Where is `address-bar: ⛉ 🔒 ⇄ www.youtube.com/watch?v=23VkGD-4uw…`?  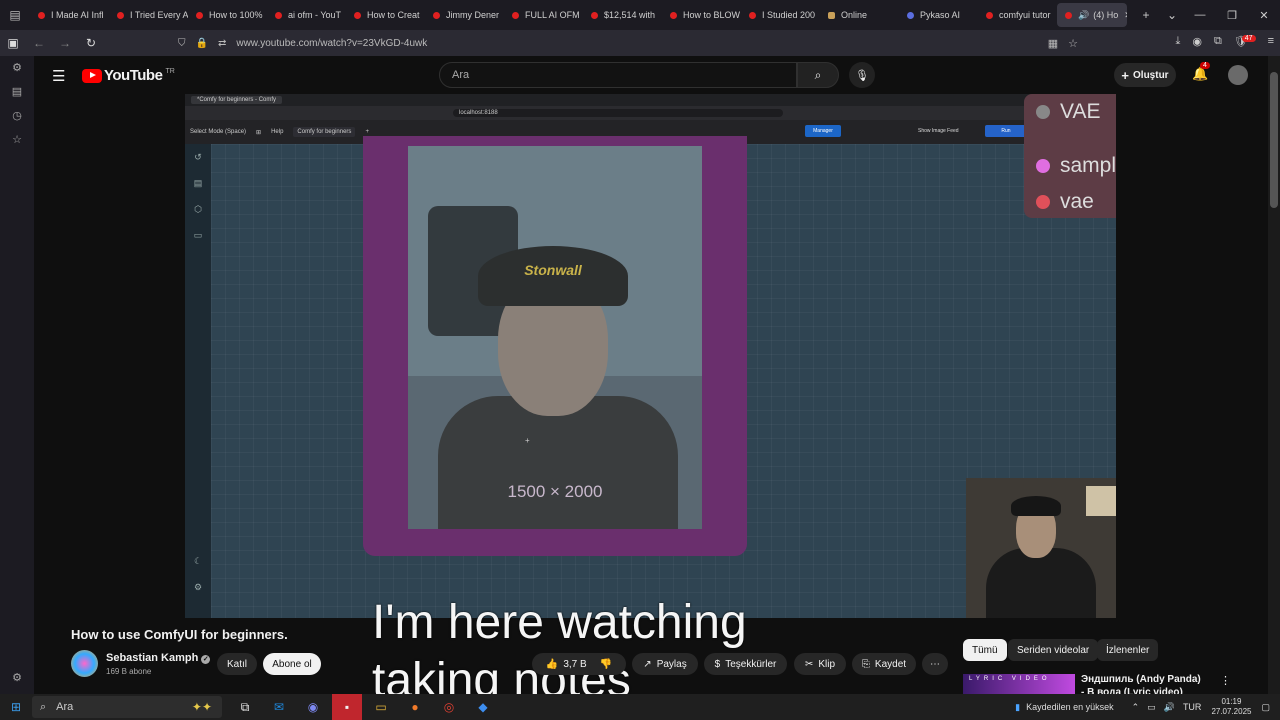 address-bar: ⛉ 🔒 ⇄ www.youtube.com/watch?v=23VkGD-4uw… is located at coordinates (628, 43).